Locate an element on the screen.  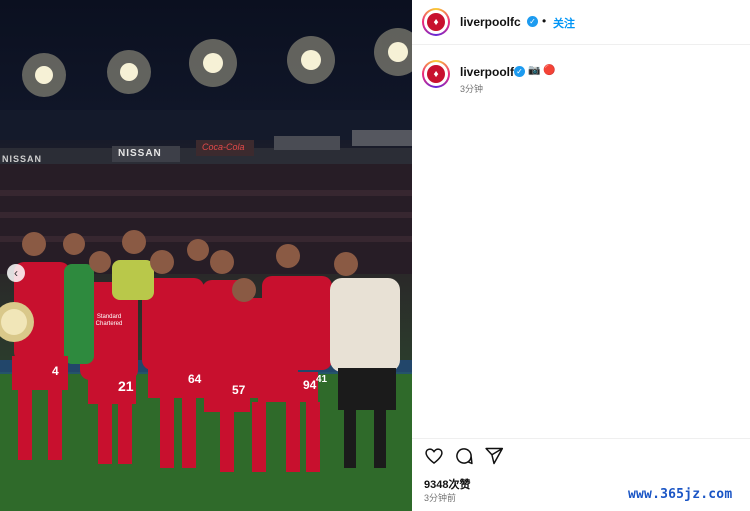
header-username: liverpoolfc is located at coordinates (490, 22).